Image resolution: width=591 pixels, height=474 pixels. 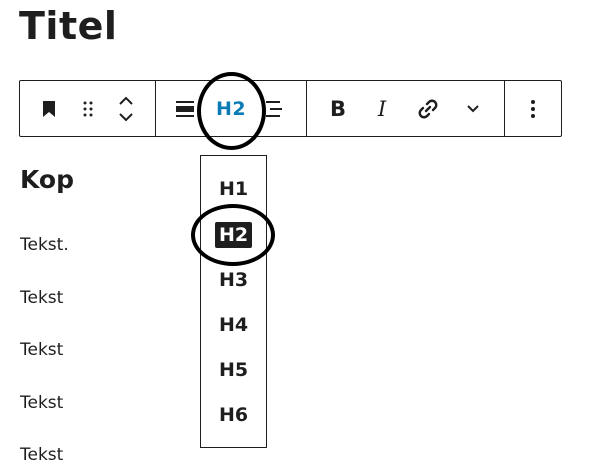 I want to click on menu-item-h1: H1, so click(x=233, y=189).